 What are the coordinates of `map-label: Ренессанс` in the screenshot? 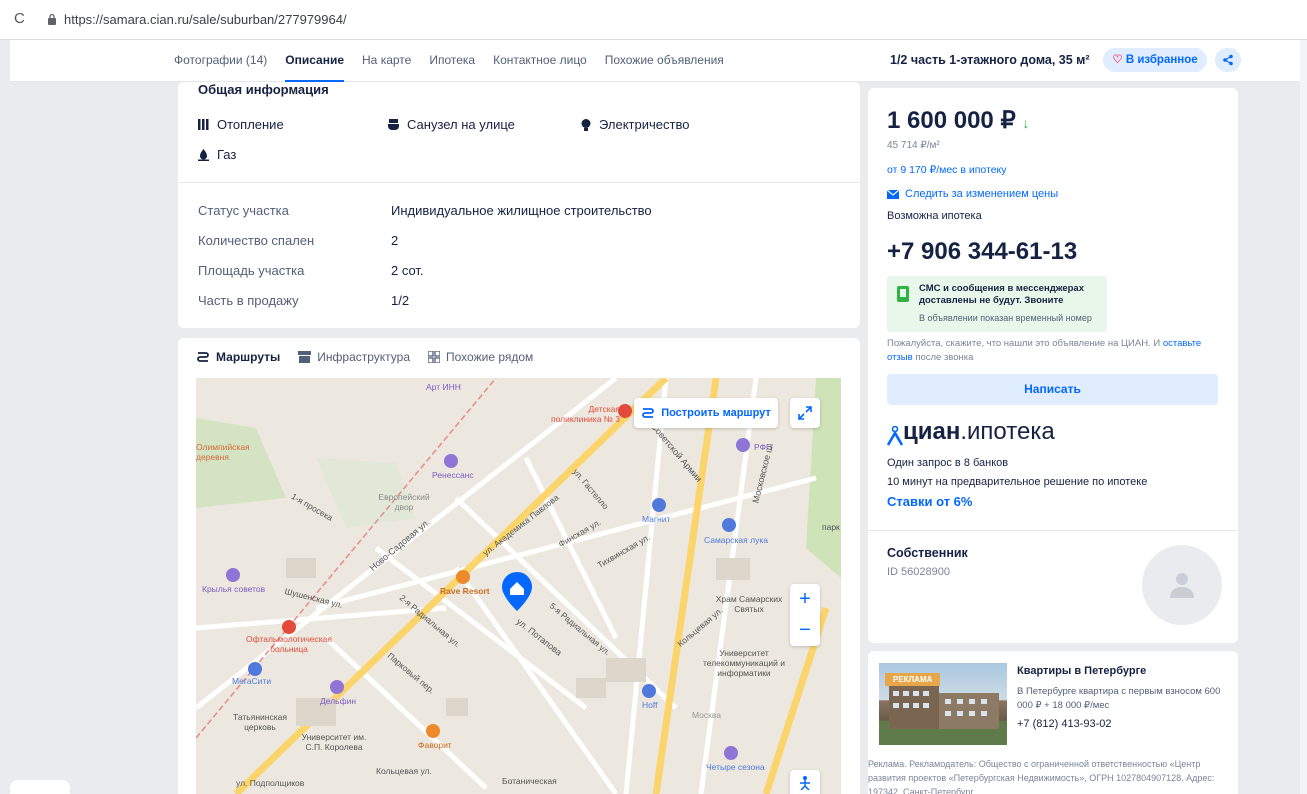 It's located at (453, 475).